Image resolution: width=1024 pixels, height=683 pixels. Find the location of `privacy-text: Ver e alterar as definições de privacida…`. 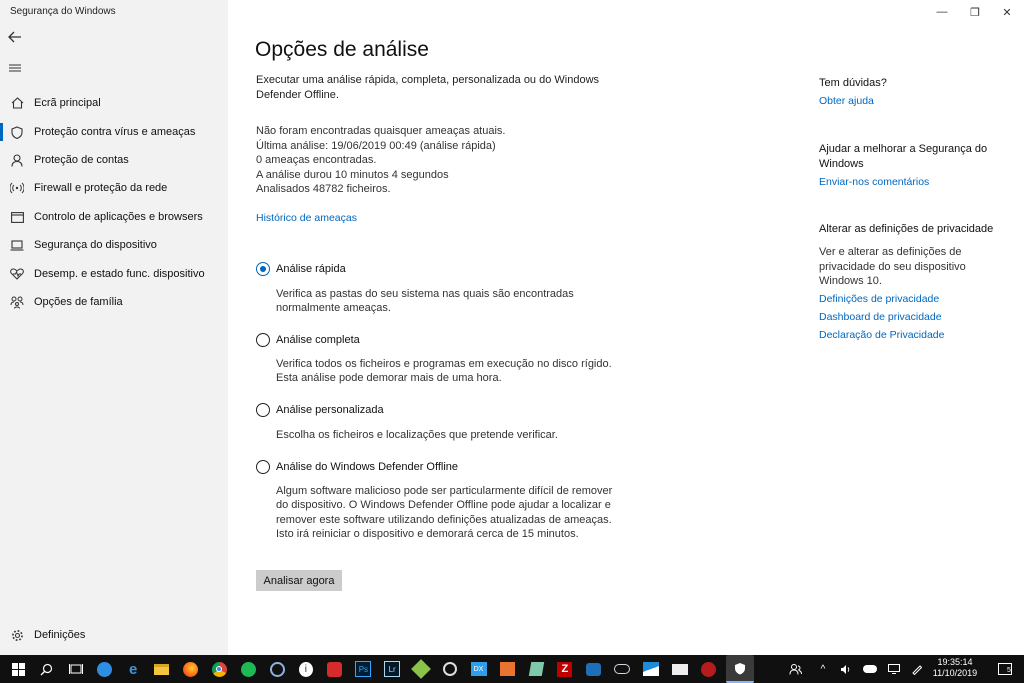

privacy-text: Ver e alterar as definições de privacida… is located at coordinates (892, 267).